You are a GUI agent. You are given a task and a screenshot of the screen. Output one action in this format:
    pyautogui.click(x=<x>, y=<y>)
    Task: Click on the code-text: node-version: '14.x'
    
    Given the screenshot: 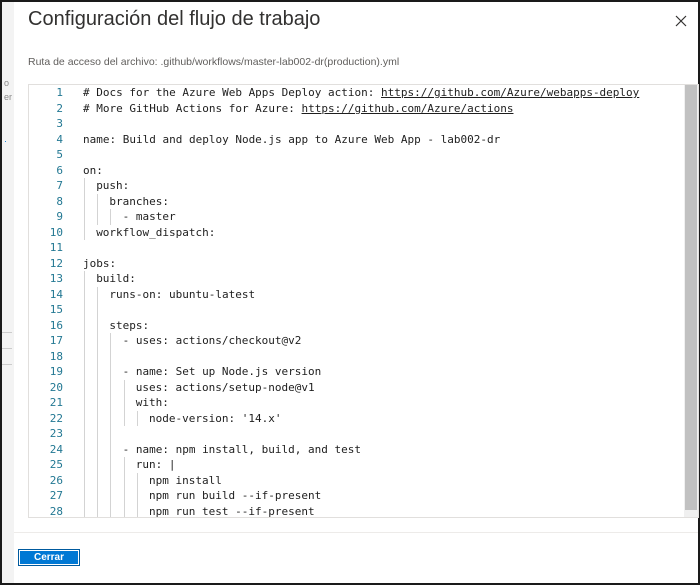 What is the action you would take?
    pyautogui.click(x=215, y=419)
    